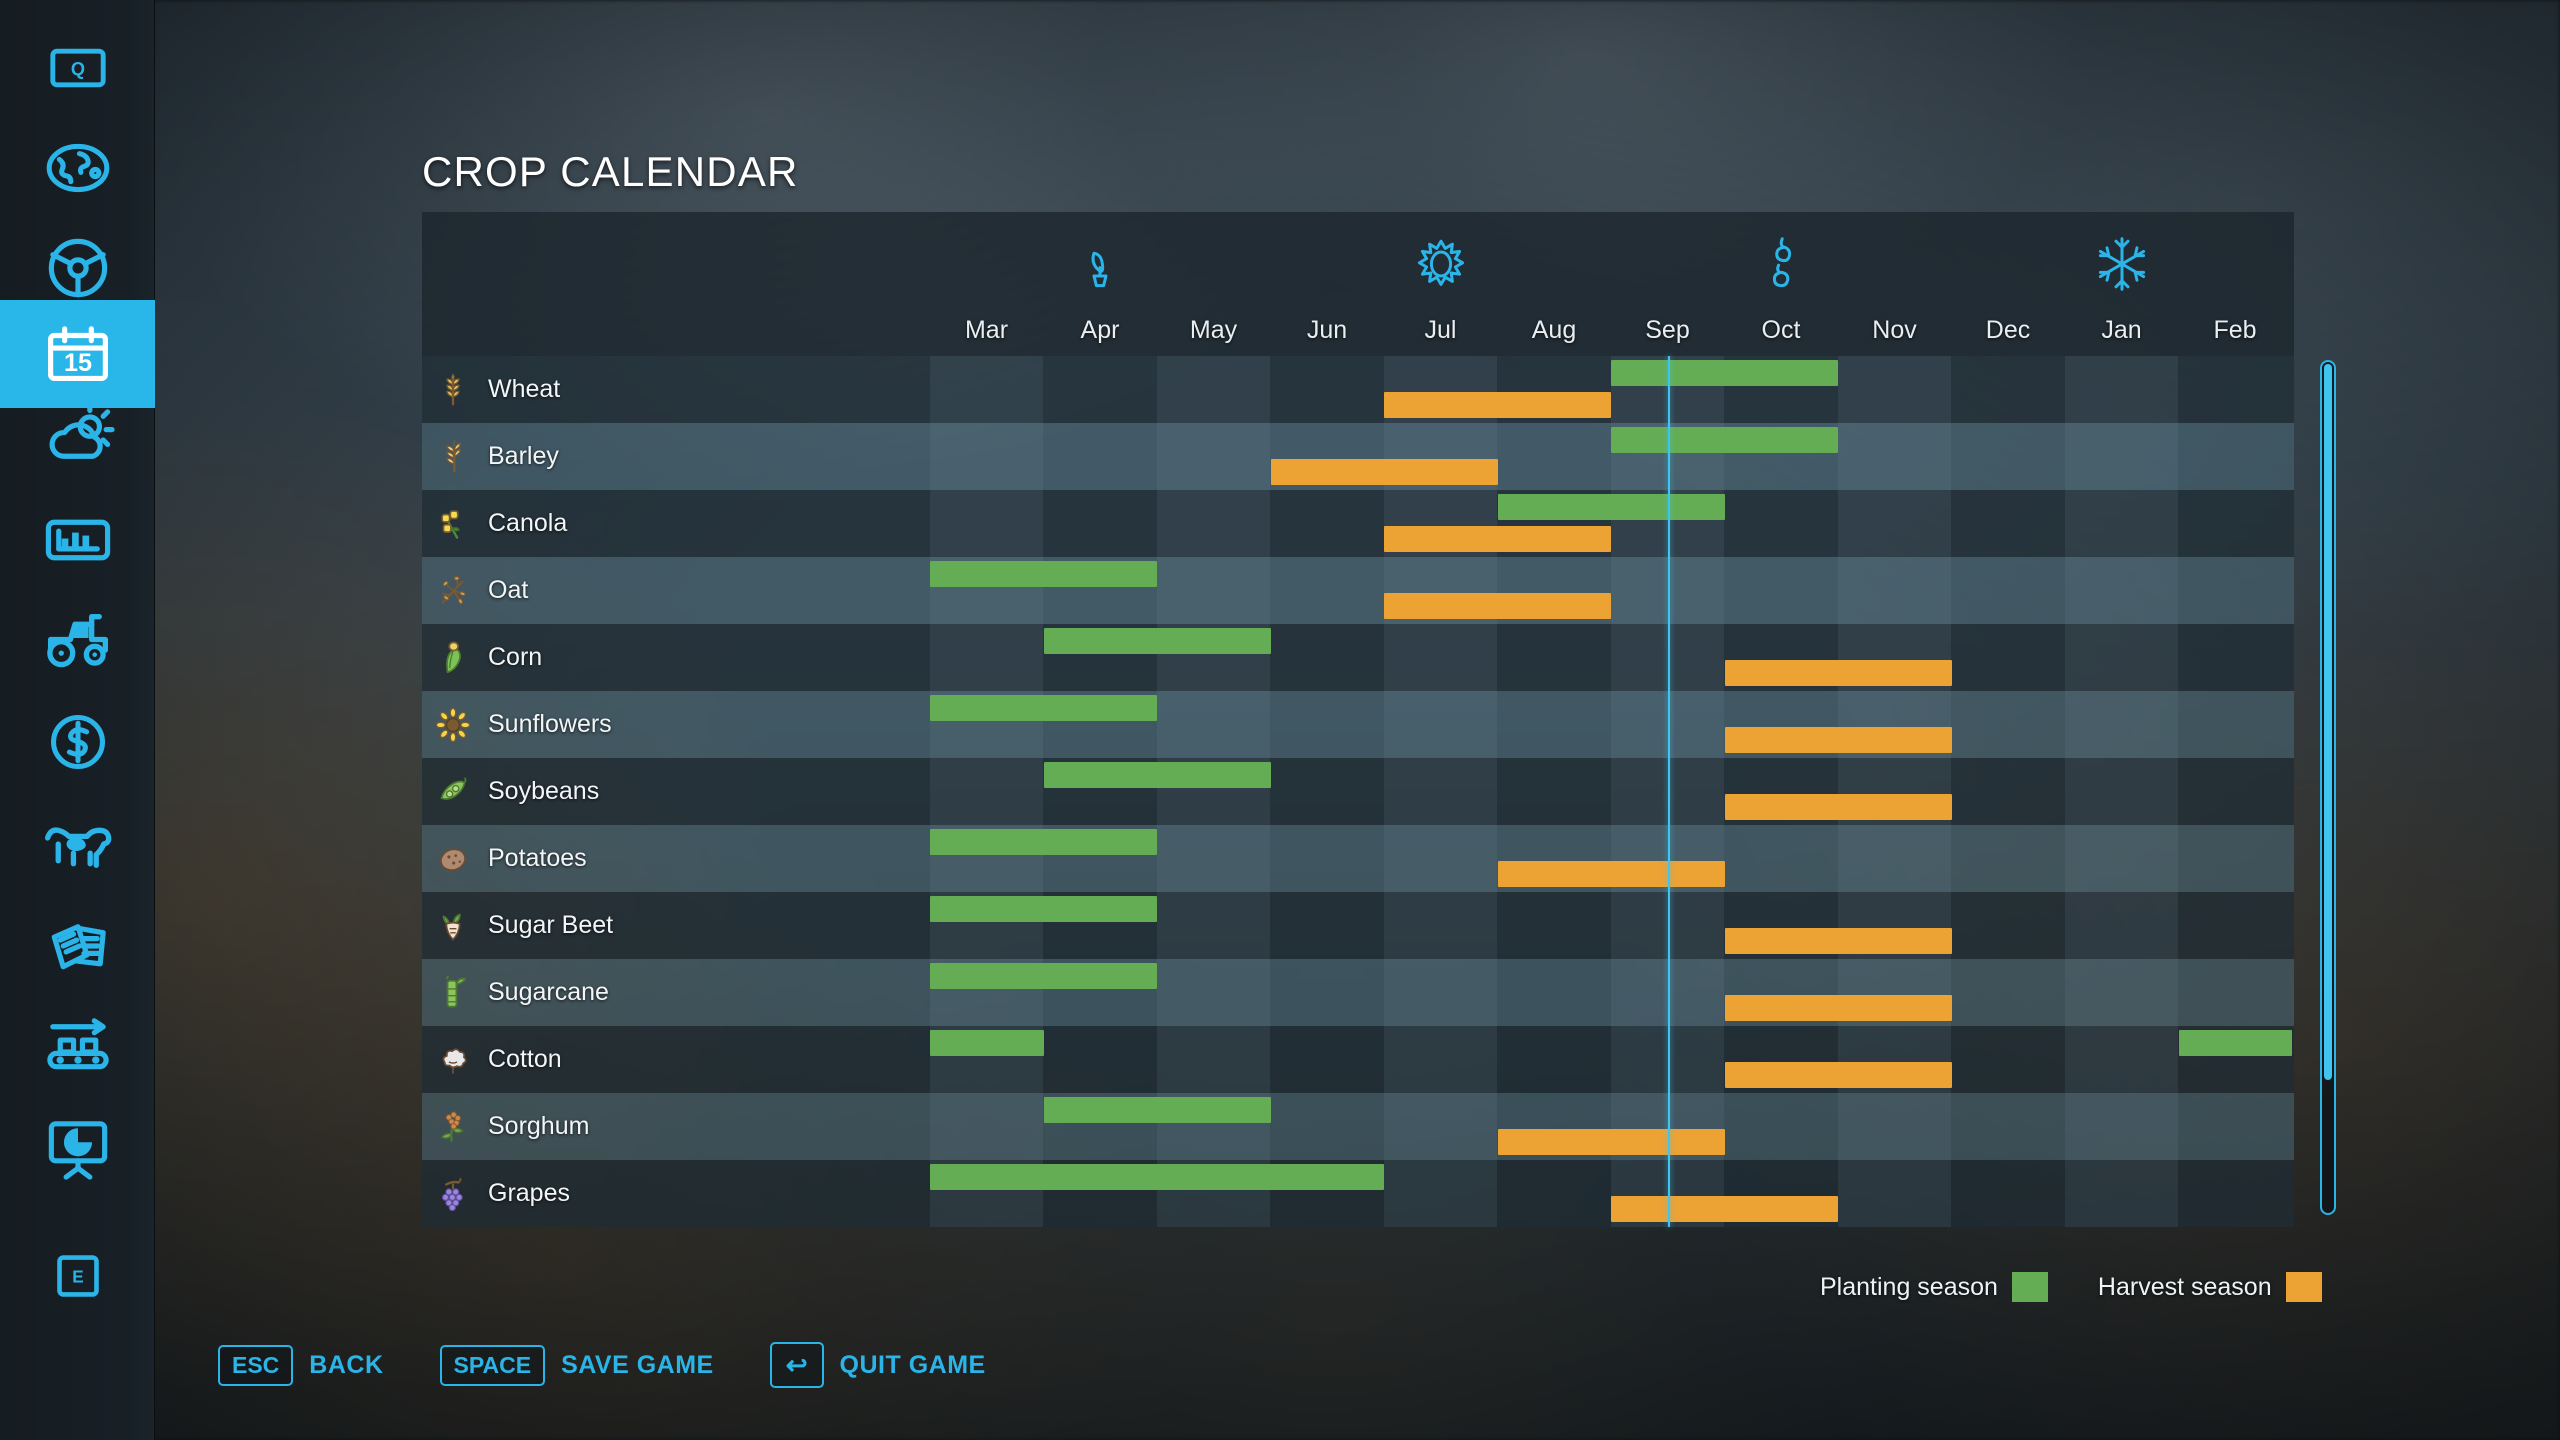 This screenshot has height=1440, width=2560. Describe the element at coordinates (676, 791) in the screenshot. I see `crop-cell: Soybeans` at that location.